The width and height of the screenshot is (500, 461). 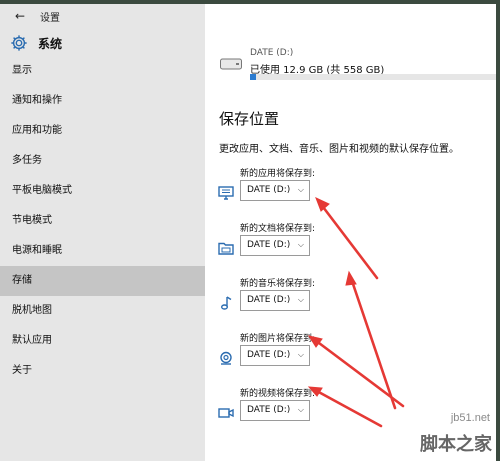 I want to click on sidebar-item-storage: 存储, so click(x=102, y=281).